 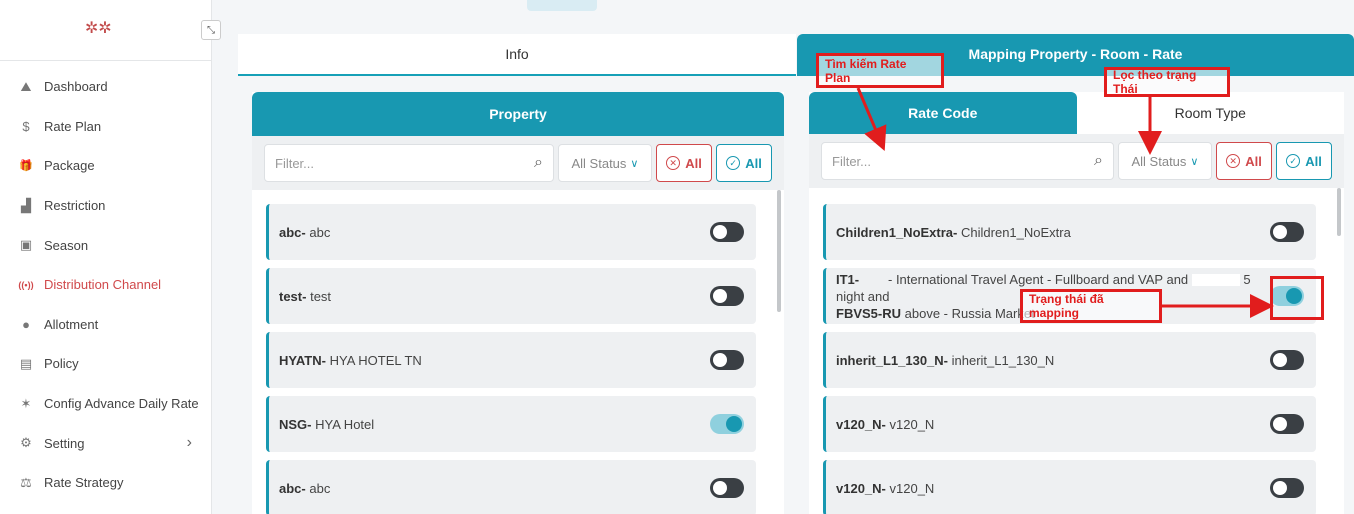 What do you see at coordinates (320, 488) in the screenshot?
I see `item-name: abc` at bounding box center [320, 488].